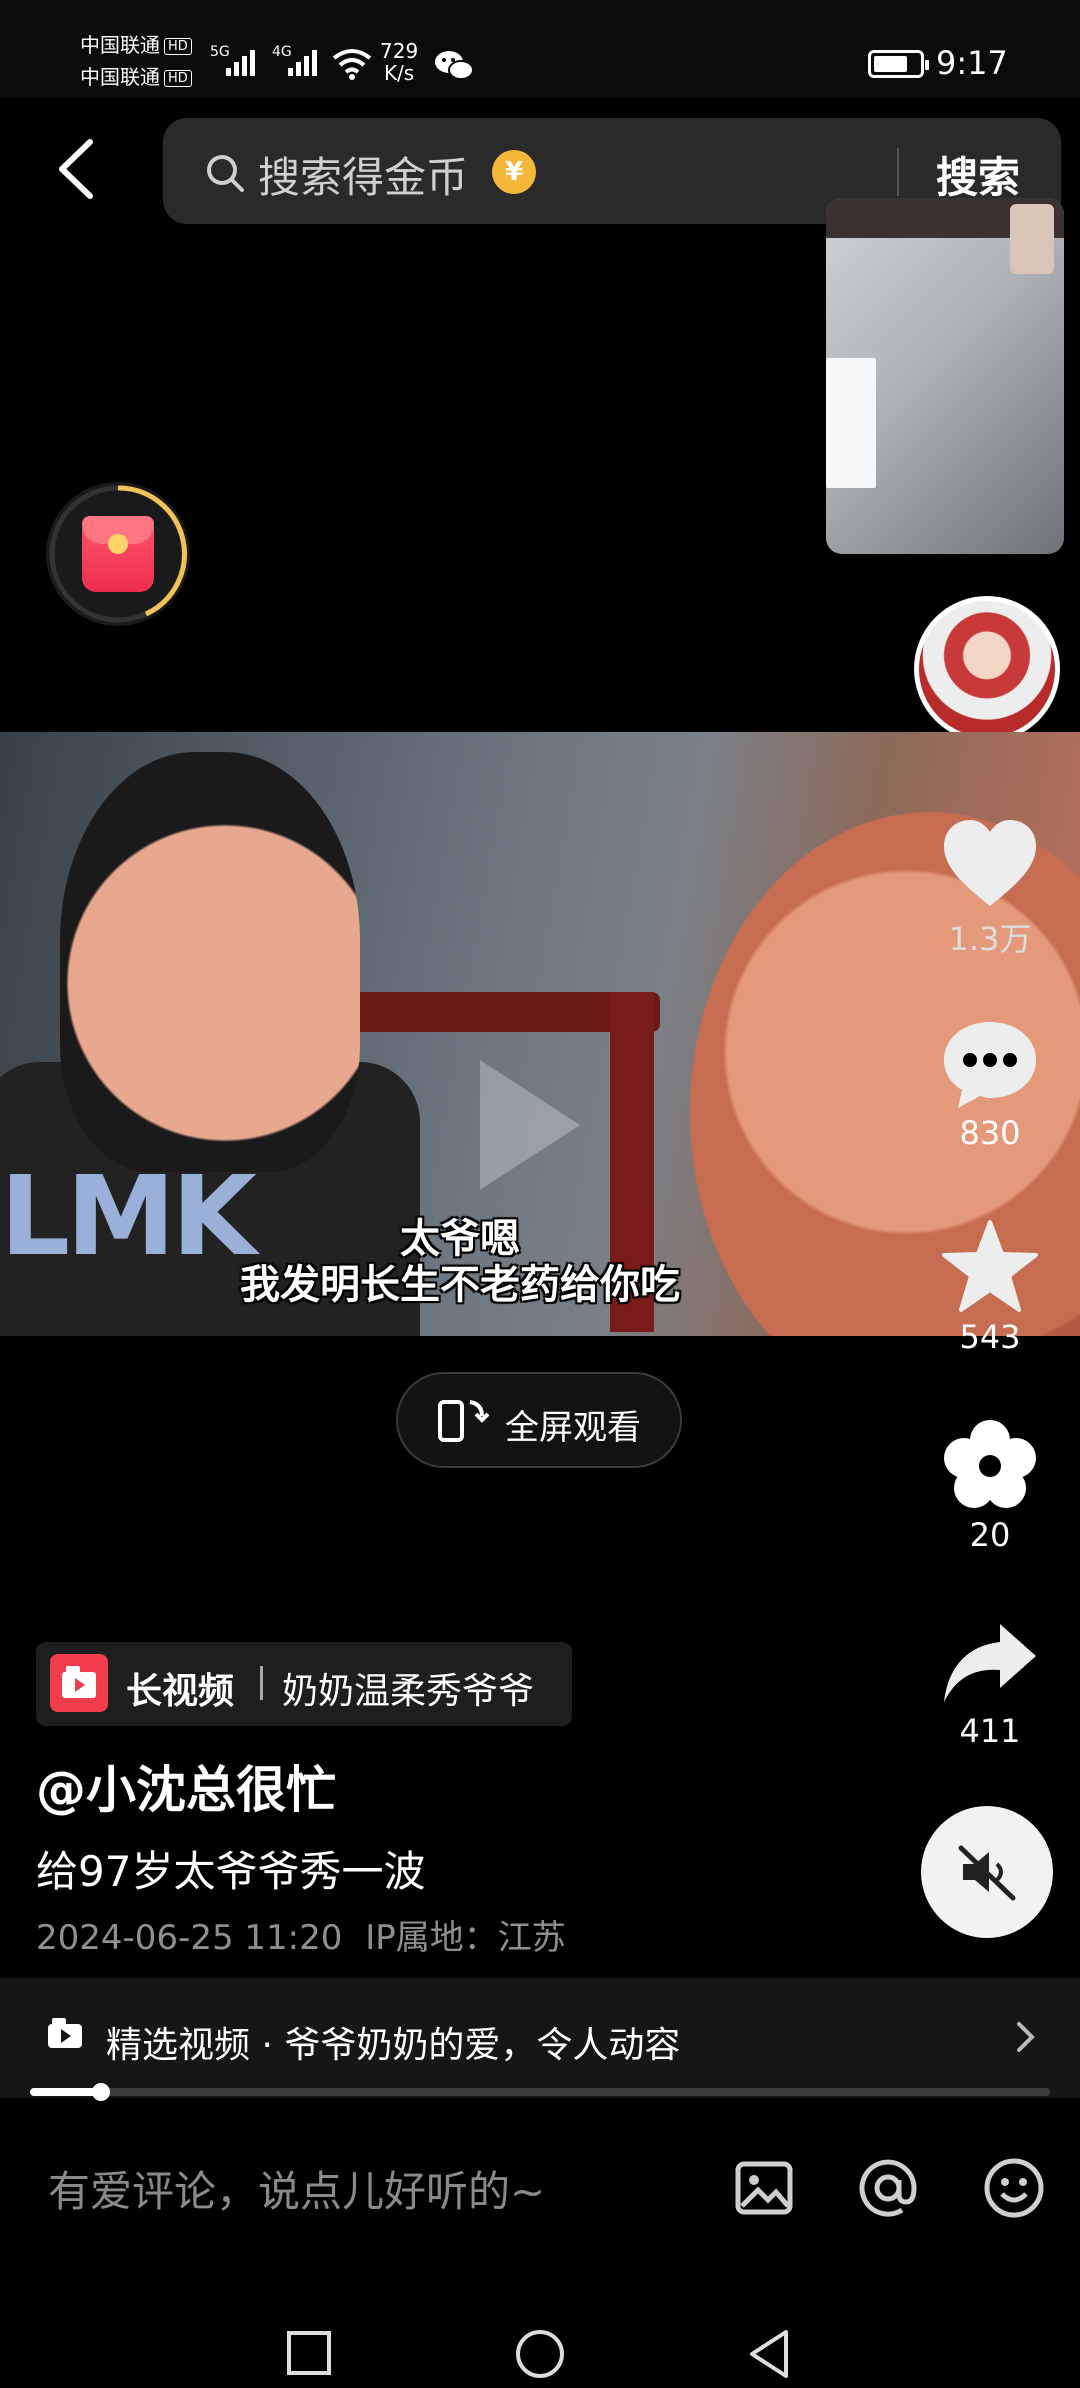 The width and height of the screenshot is (1080, 2388). I want to click on carrier-1: 中国联通 HD, so click(136, 45).